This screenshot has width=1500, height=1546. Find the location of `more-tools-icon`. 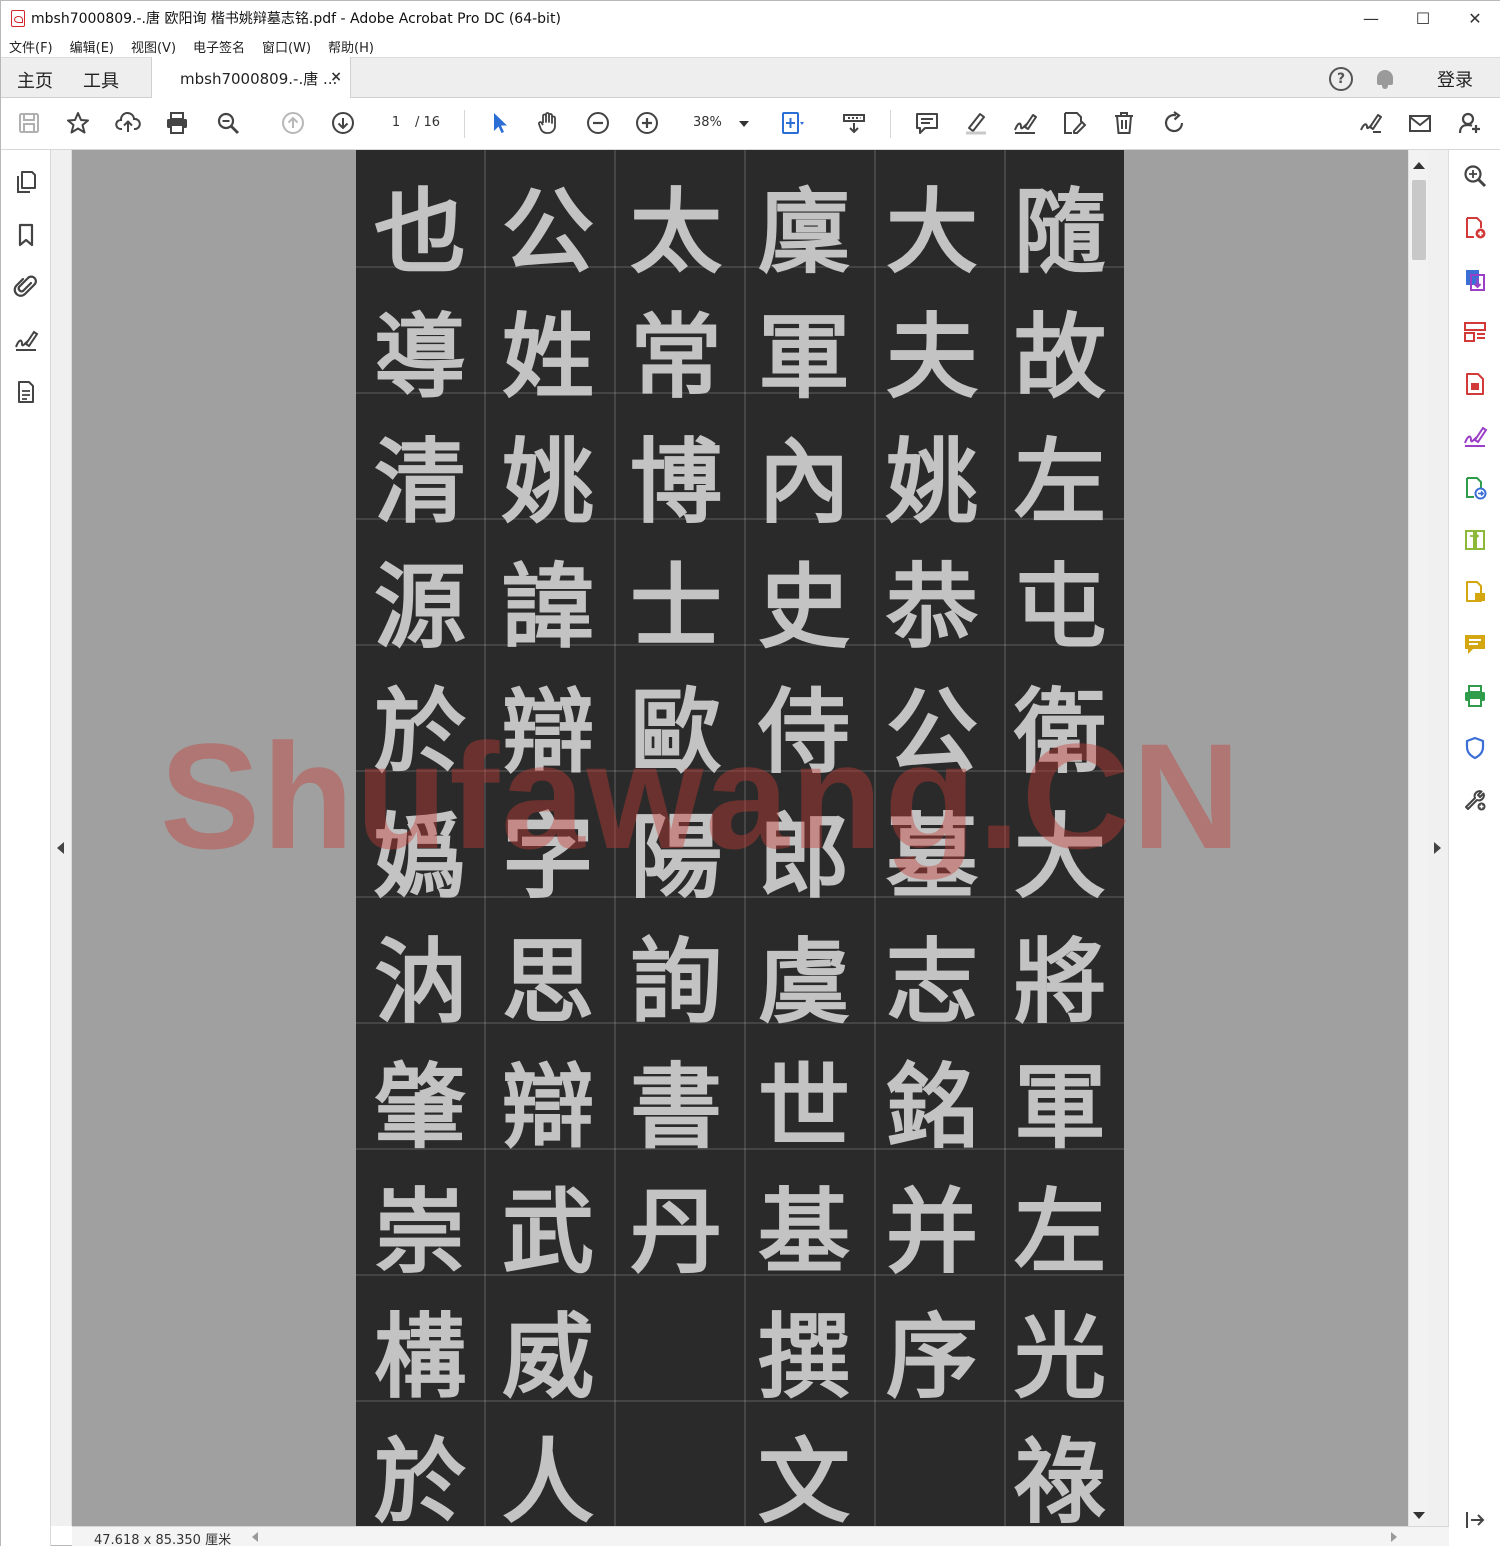

more-tools-icon is located at coordinates (1475, 800).